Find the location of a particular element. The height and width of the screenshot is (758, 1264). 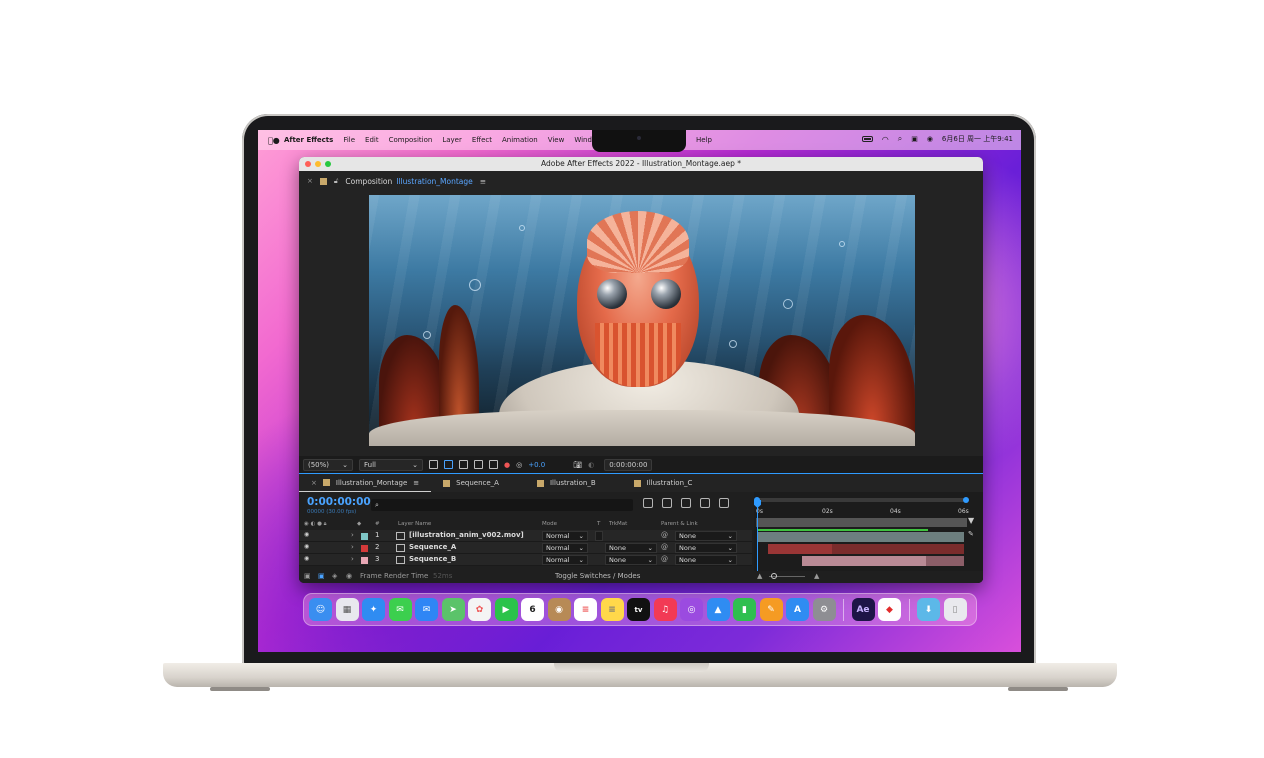

menu-help: Help is located at coordinates (704, 140).